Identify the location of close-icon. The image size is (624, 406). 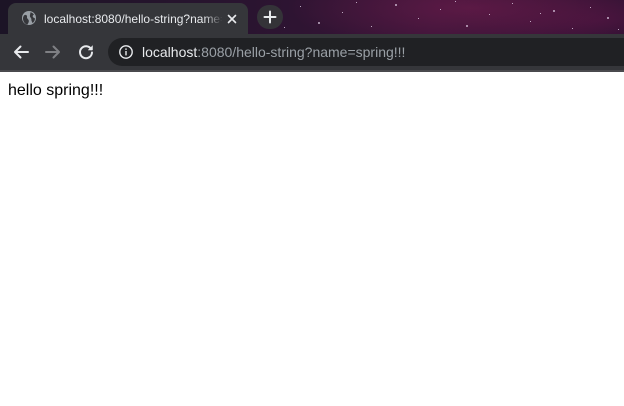
(232, 19).